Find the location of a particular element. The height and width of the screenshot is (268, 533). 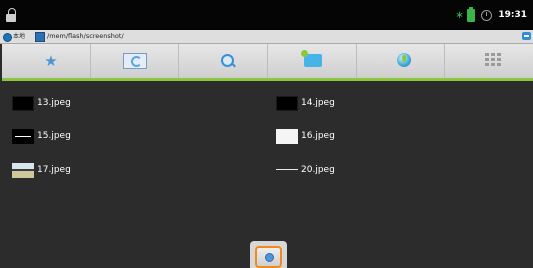

star-icon: ★ is located at coordinates (51, 61).